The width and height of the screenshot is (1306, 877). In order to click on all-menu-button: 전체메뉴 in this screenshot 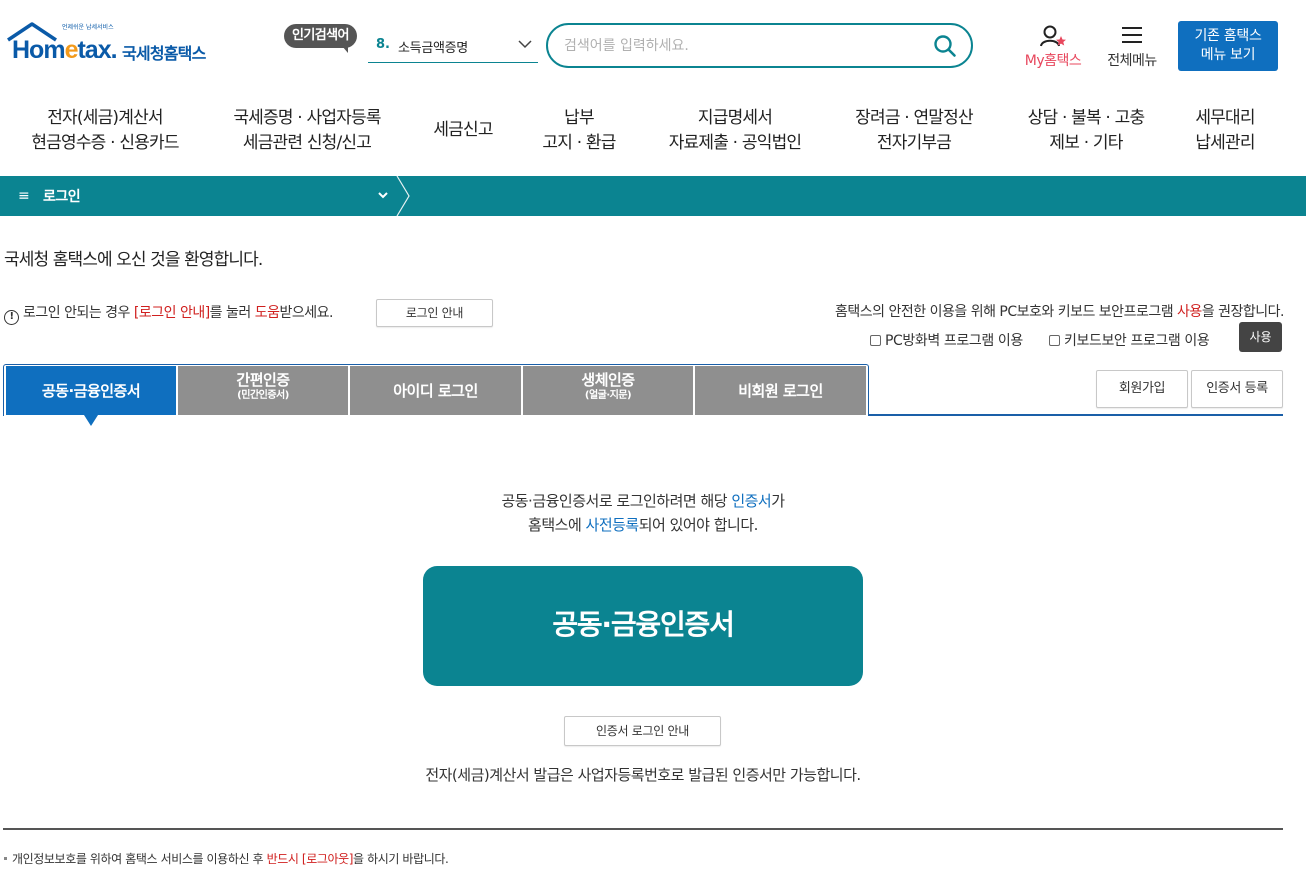, I will do `click(1132, 47)`.